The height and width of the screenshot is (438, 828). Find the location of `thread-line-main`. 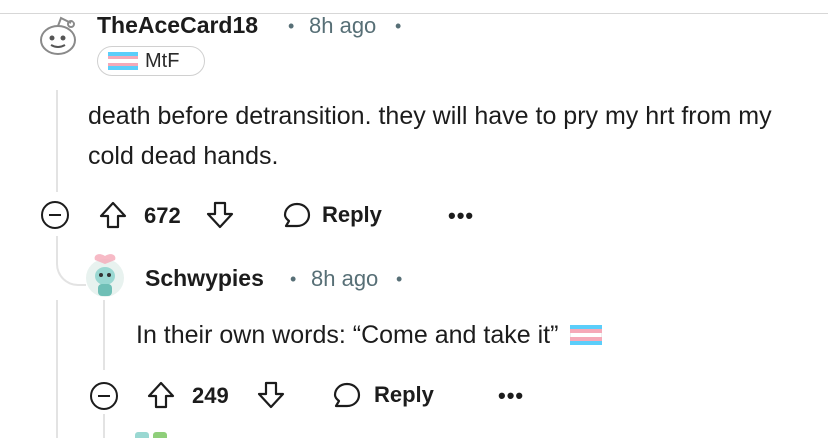

thread-line-main is located at coordinates (57, 141).